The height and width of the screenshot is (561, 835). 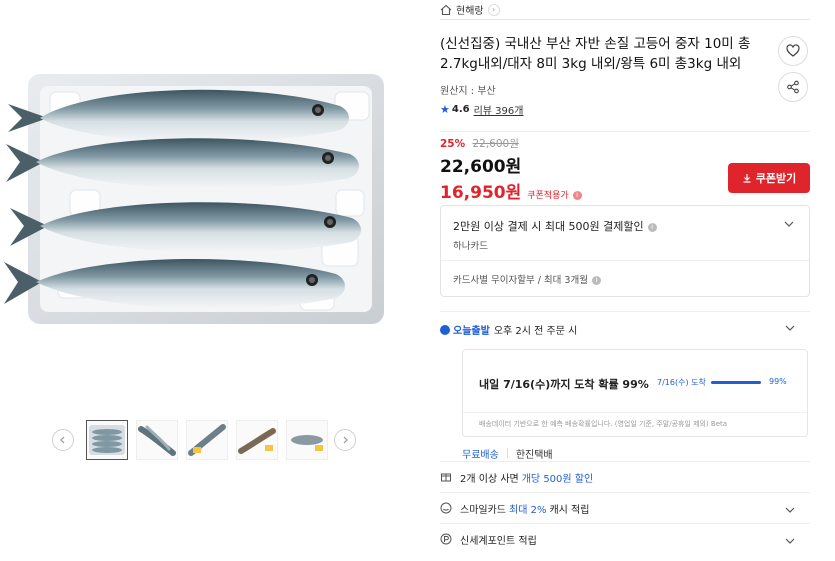 I want to click on benefit-row-smilecard: 스마일카드 최대 2% 캐시 적립, so click(x=625, y=507).